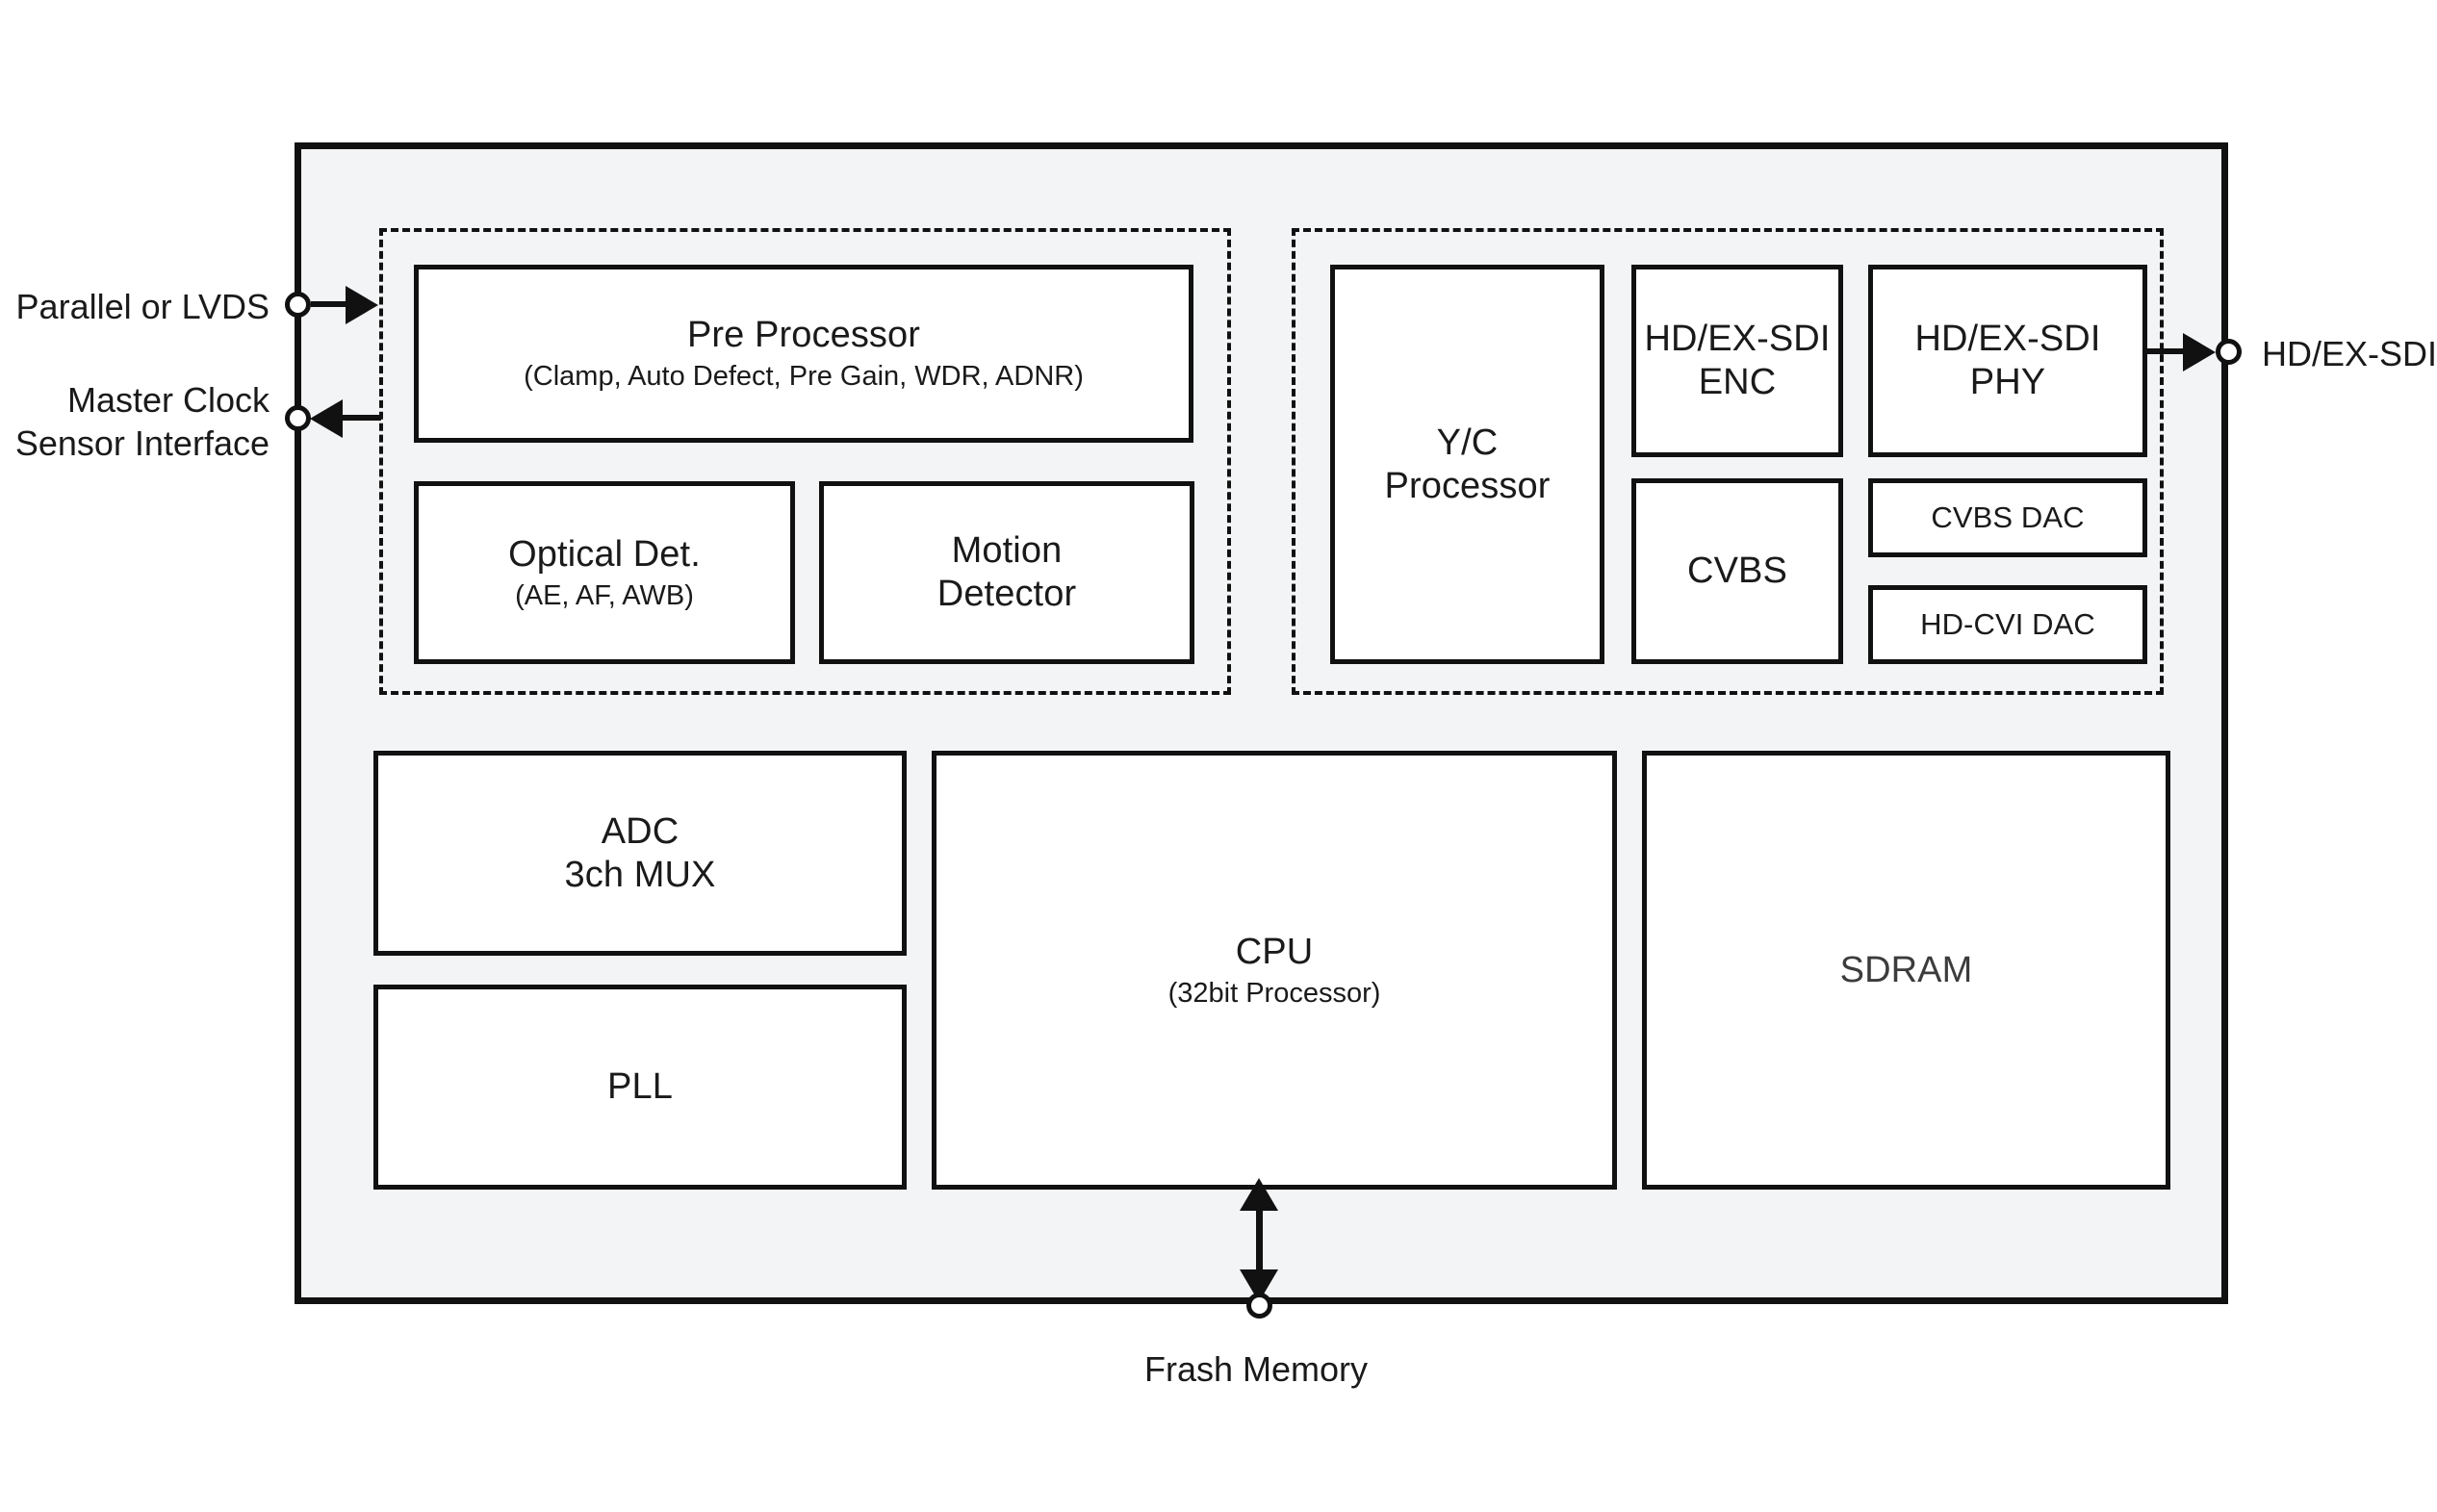 The image size is (2437, 1512). I want to click on block-adc-3ch-mux: ADC 3ch MUX, so click(640, 853).